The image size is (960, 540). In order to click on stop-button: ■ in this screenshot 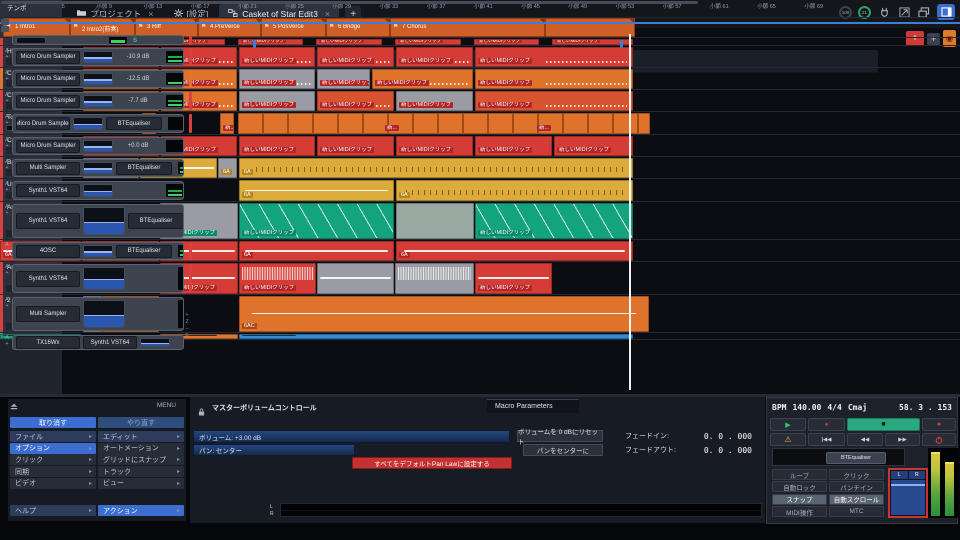, I will do `click(883, 424)`.